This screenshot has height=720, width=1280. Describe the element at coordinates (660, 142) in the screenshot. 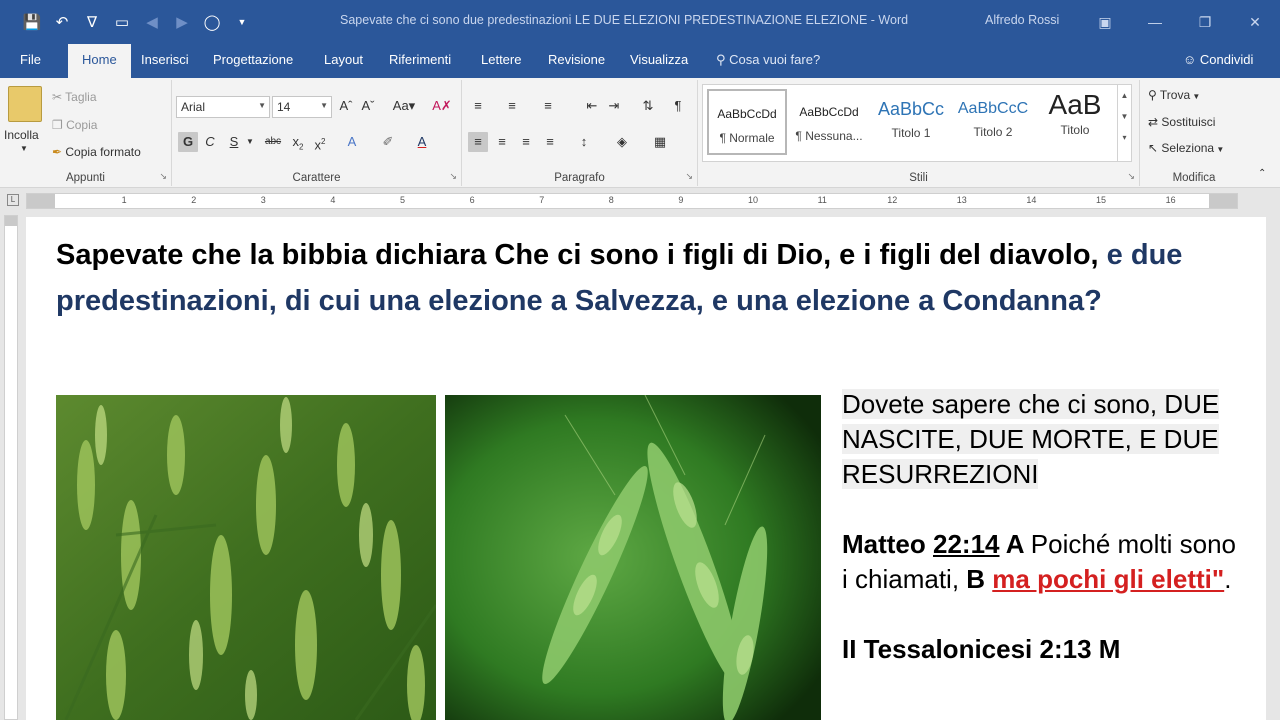

I see `borders-icon: ▦` at that location.